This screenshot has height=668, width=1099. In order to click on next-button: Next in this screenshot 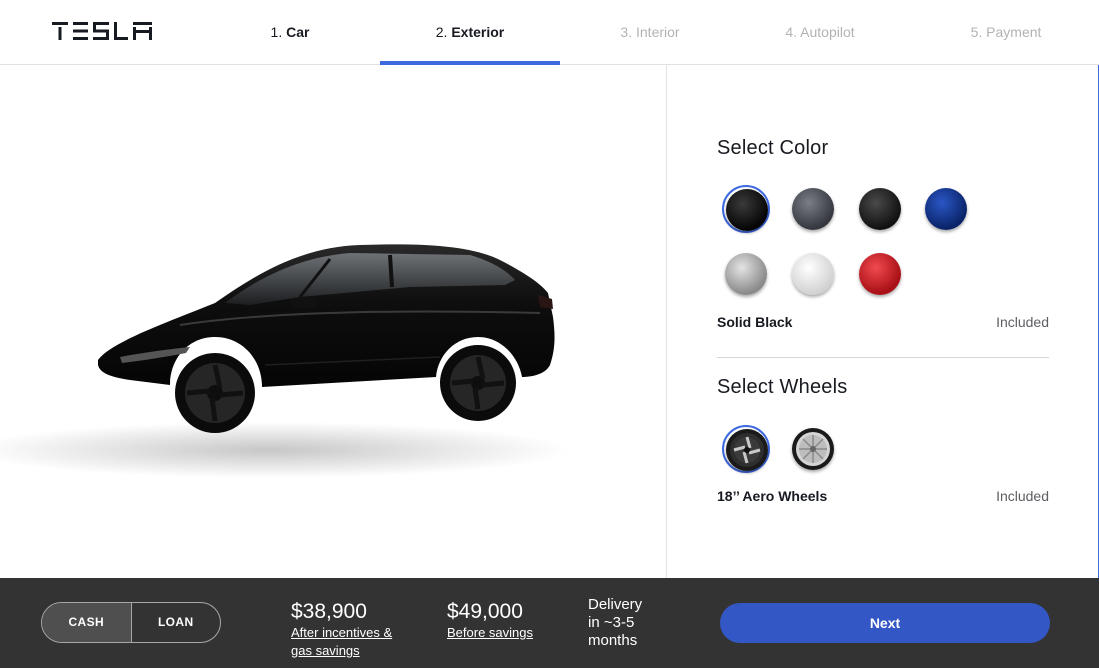, I will do `click(885, 623)`.